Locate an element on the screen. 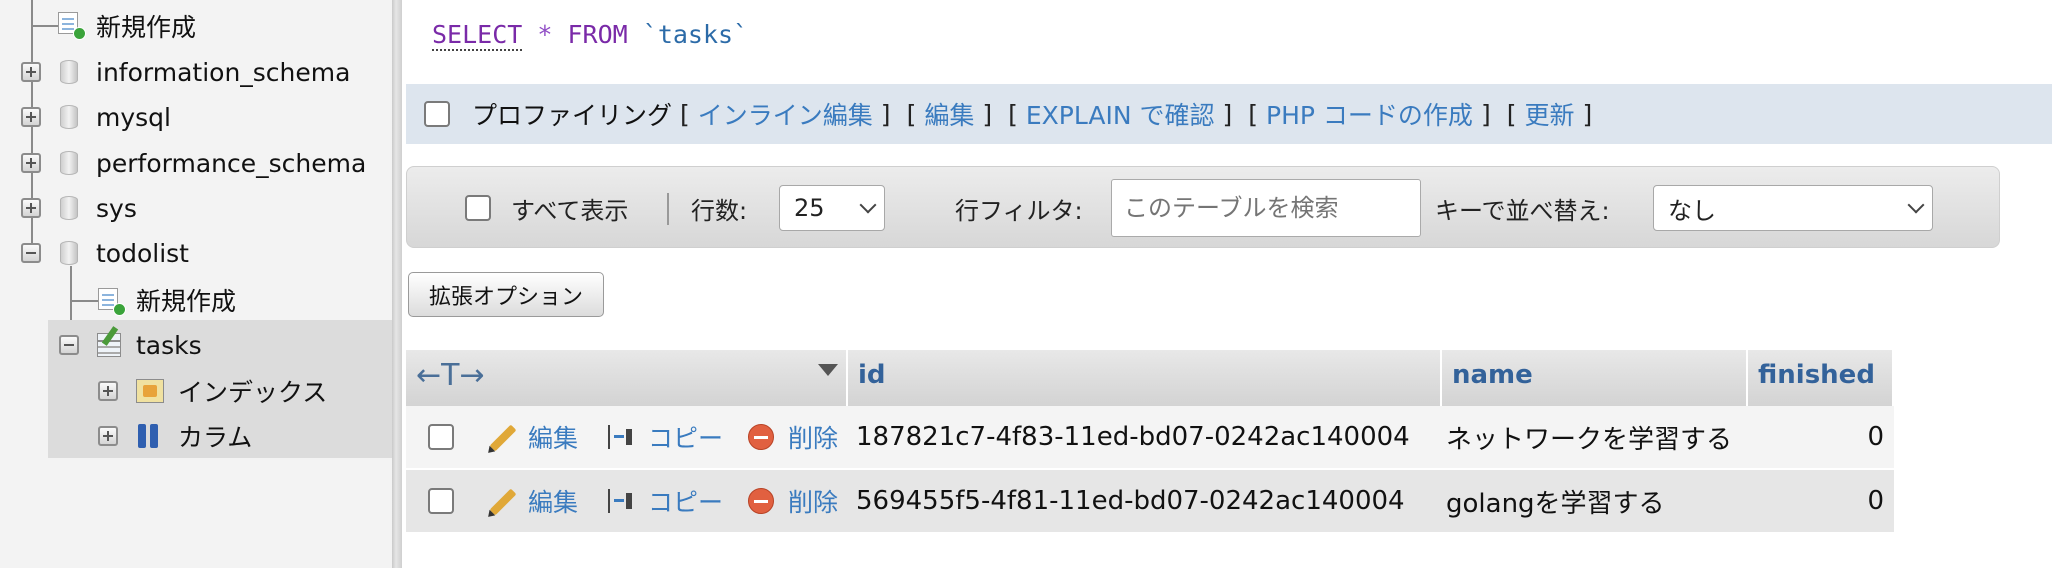 The image size is (2052, 568). sql-from-keyword: FROM is located at coordinates (597, 34).